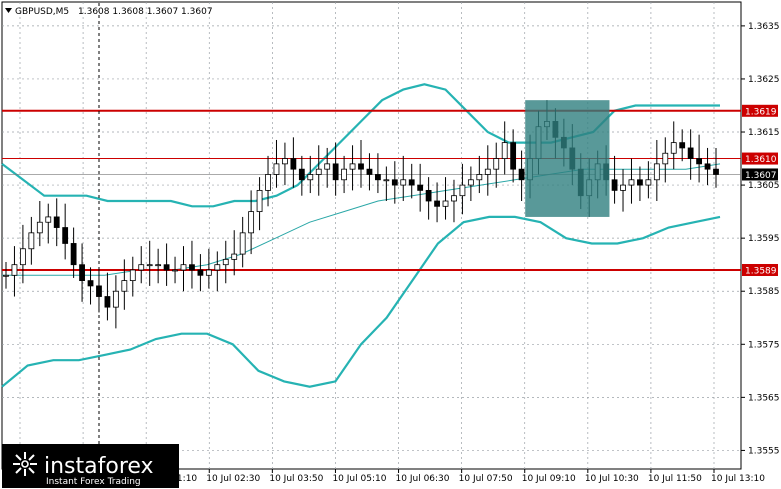 The image size is (781, 489). I want to click on level-price-label: 1.3619, so click(761, 112).